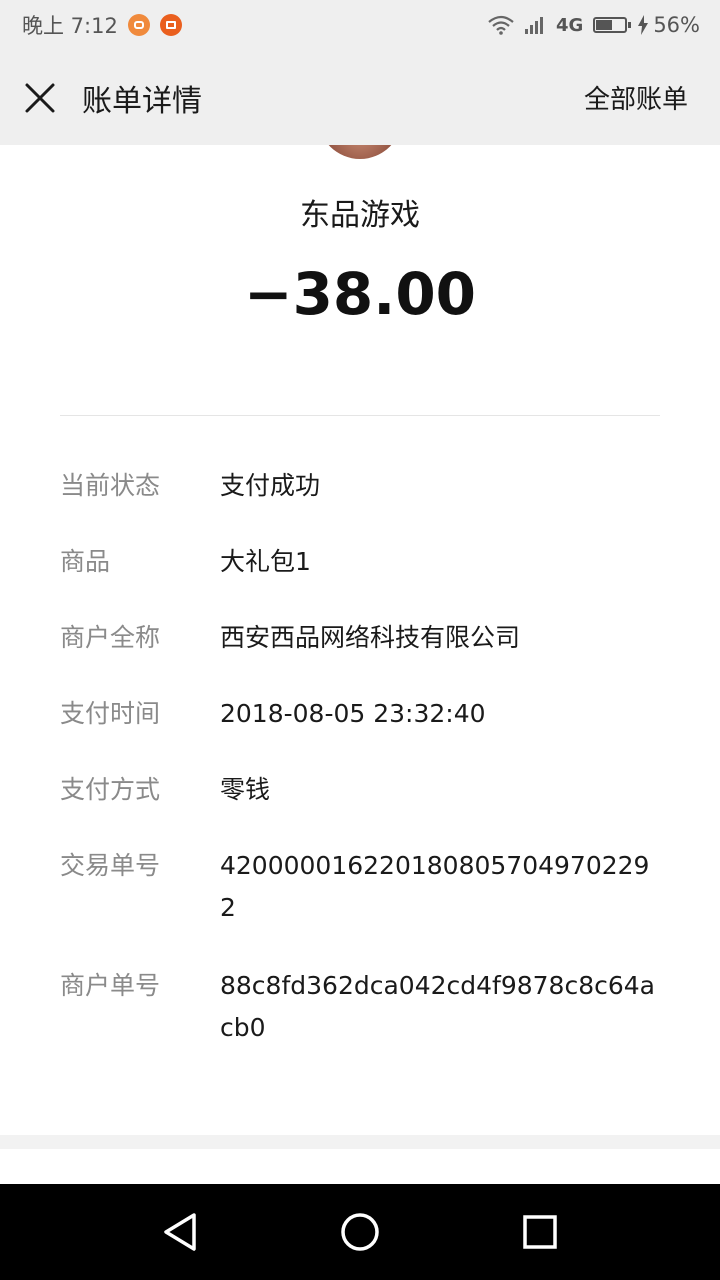  I want to click on app-notification-icon, so click(170, 25).